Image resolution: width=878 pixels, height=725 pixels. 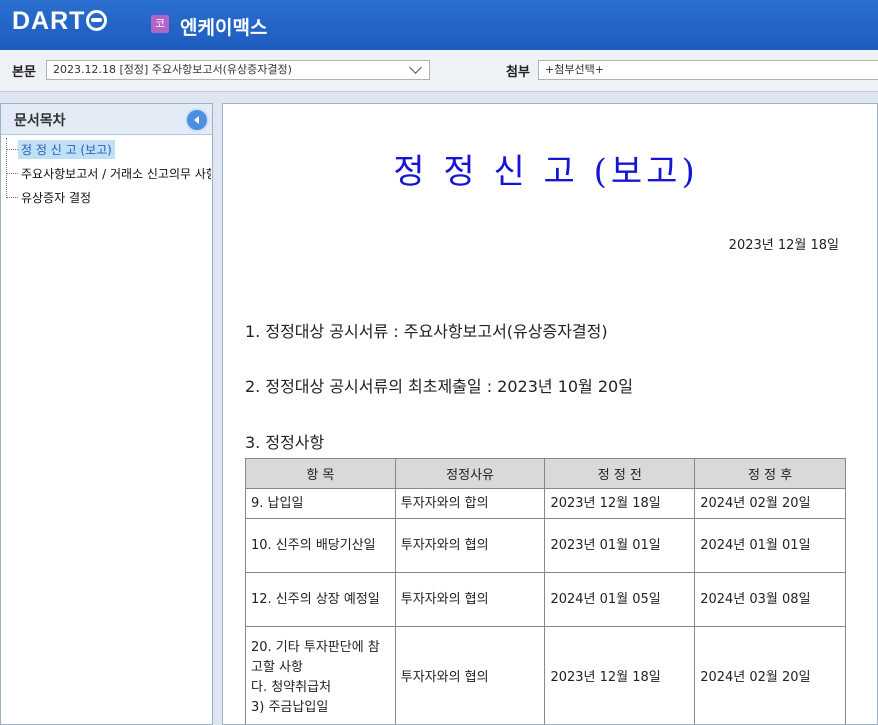 What do you see at coordinates (546, 172) in the screenshot?
I see `document-title: 정 정 신 고 (보고)` at bounding box center [546, 172].